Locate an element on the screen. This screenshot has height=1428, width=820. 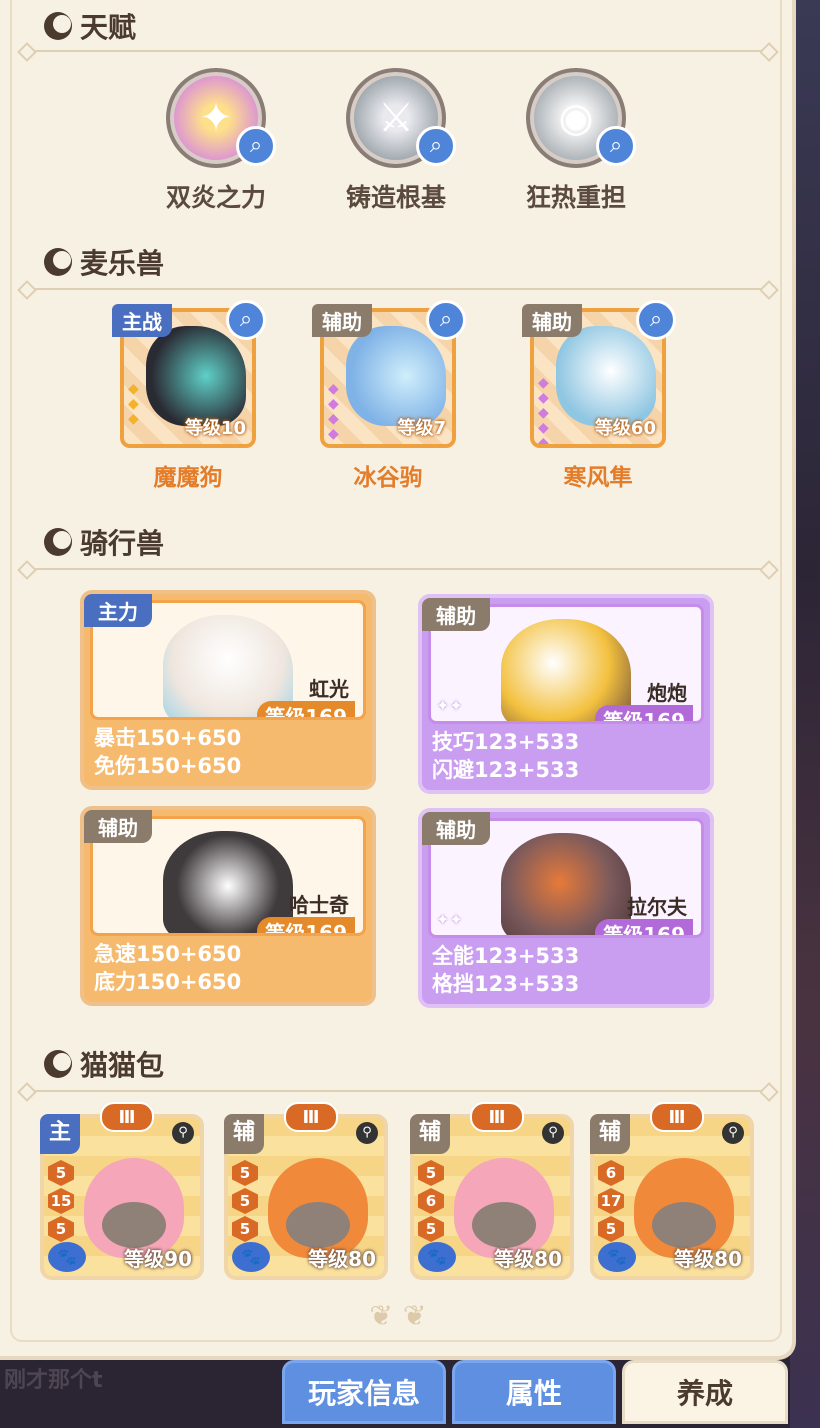
section-title-text: 骑行兽 is located at coordinates (122, 543).